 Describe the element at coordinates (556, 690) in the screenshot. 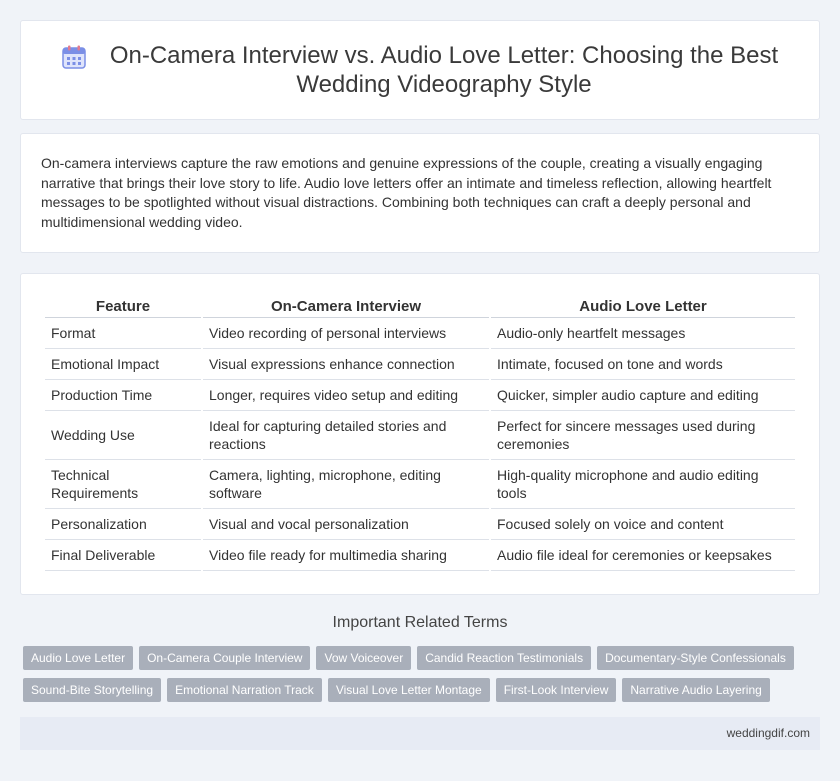

I see `tag-first-look-interview: First-Look Interview` at that location.